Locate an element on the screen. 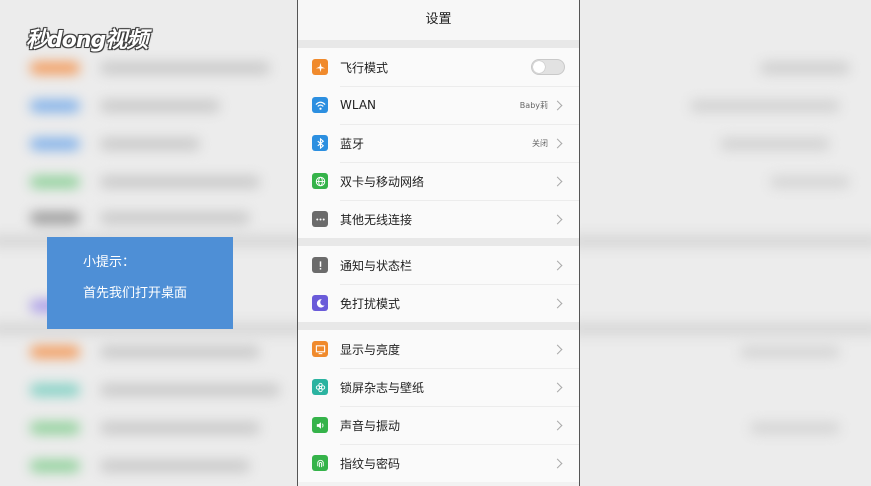 The image size is (871, 486). settings-group-notifications: 通知与状态栏 免打扰模式 is located at coordinates (438, 284).